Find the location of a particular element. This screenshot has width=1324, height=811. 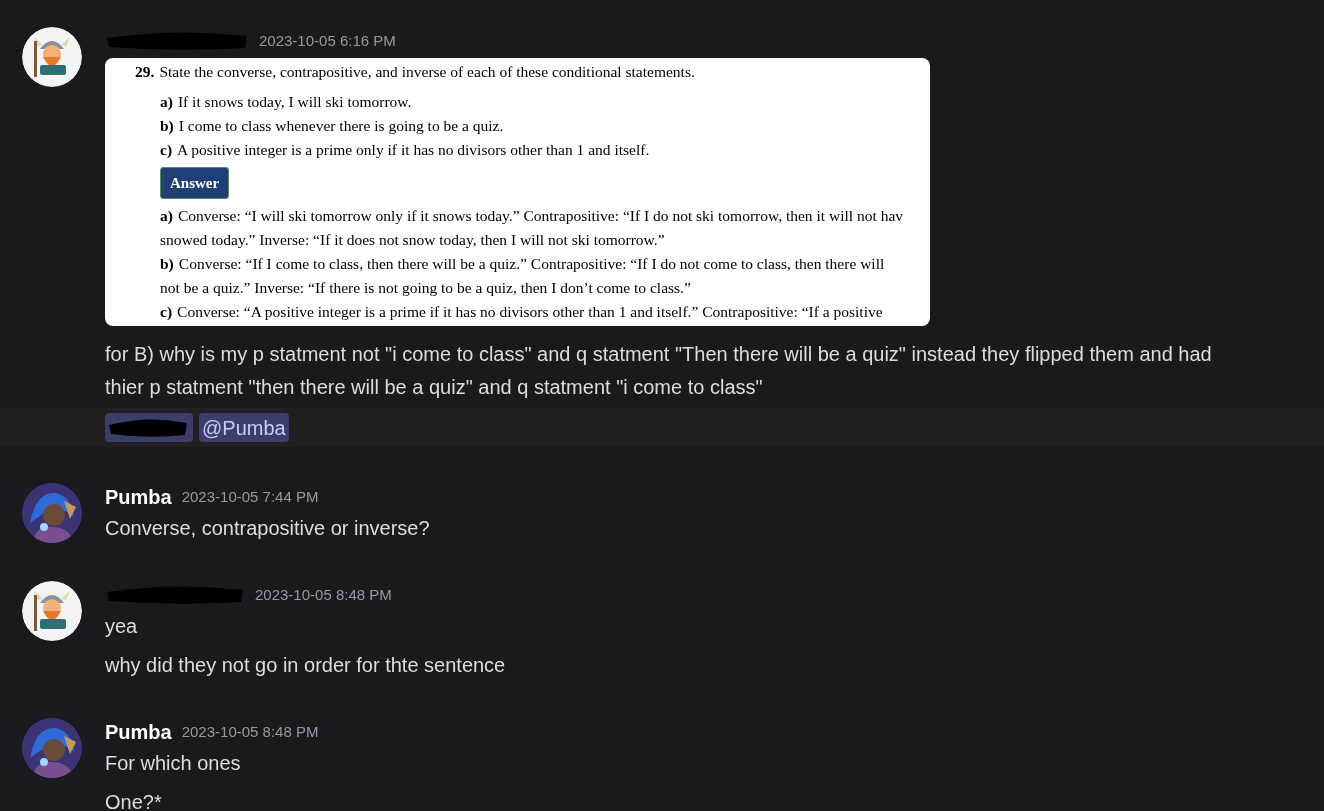

item-label: b) is located at coordinates (167, 126).